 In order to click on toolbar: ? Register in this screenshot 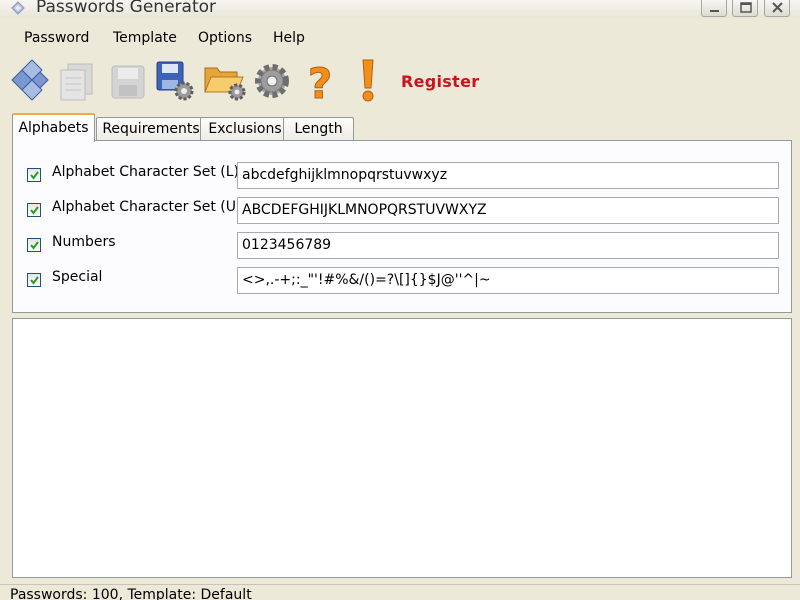, I will do `click(400, 82)`.